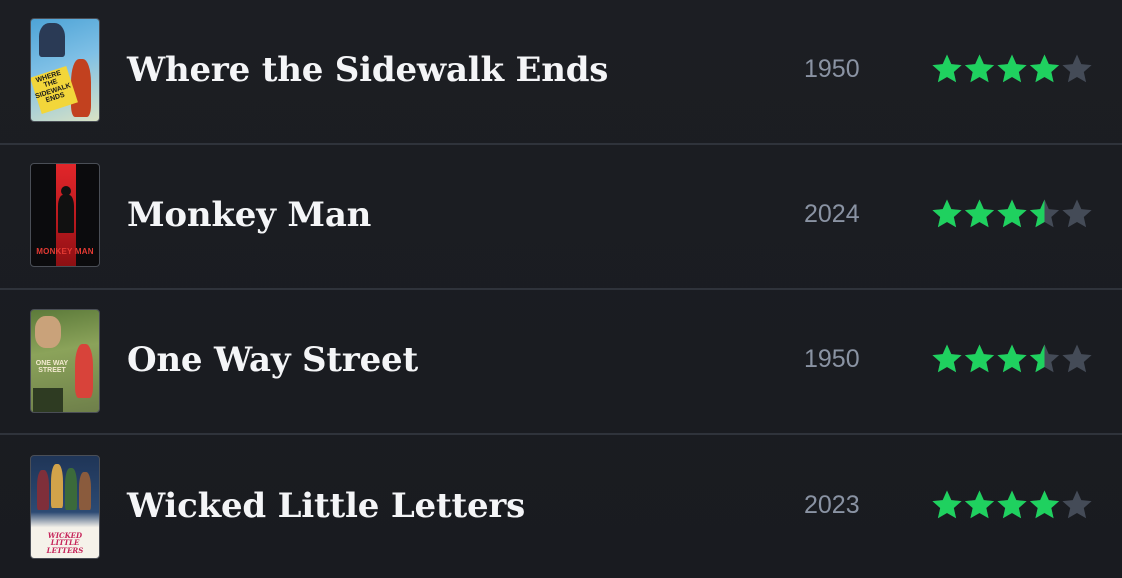  What do you see at coordinates (52, 367) in the screenshot?
I see `poster-title-text: ONE WAY STREET` at bounding box center [52, 367].